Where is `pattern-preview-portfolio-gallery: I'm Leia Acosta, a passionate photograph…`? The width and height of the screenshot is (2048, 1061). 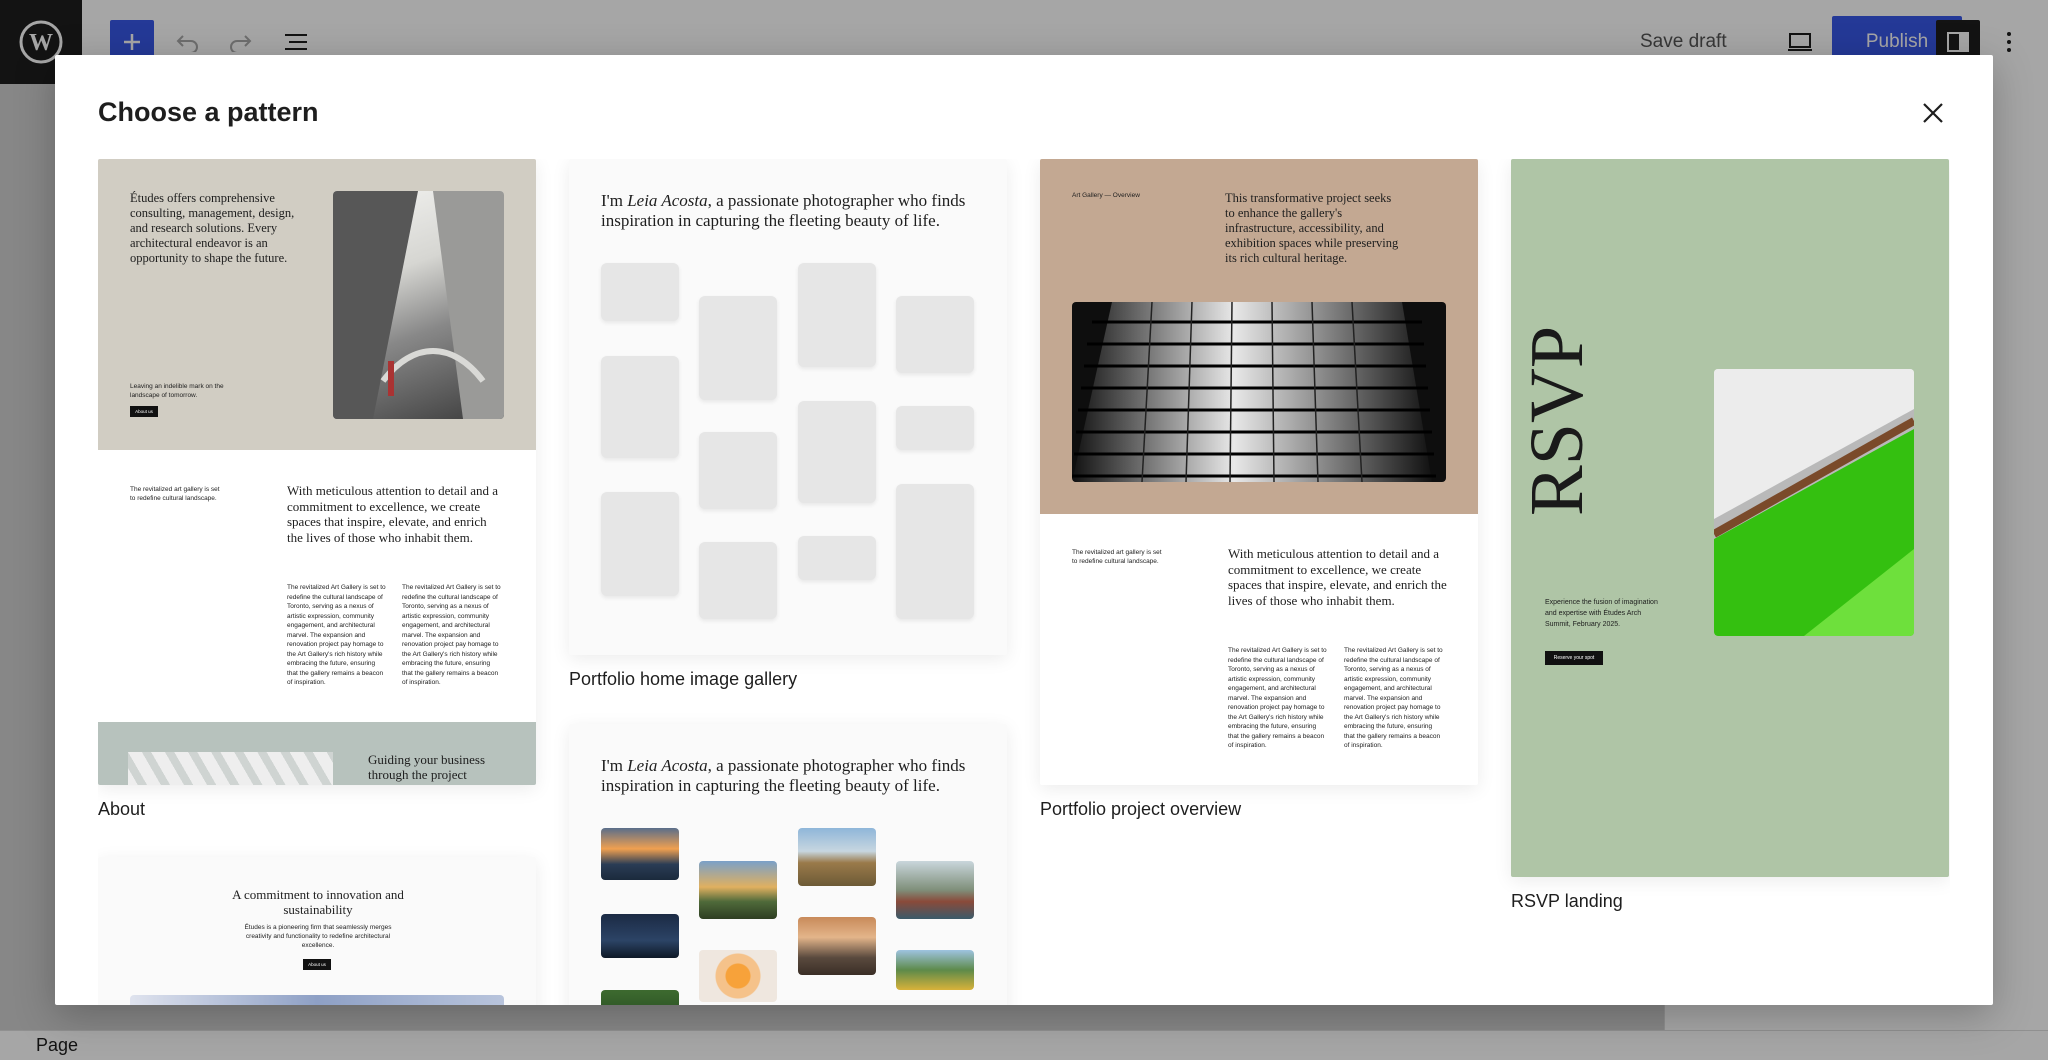
pattern-preview-portfolio-gallery: I'm Leia Acosta, a passionate photograph… is located at coordinates (788, 407).